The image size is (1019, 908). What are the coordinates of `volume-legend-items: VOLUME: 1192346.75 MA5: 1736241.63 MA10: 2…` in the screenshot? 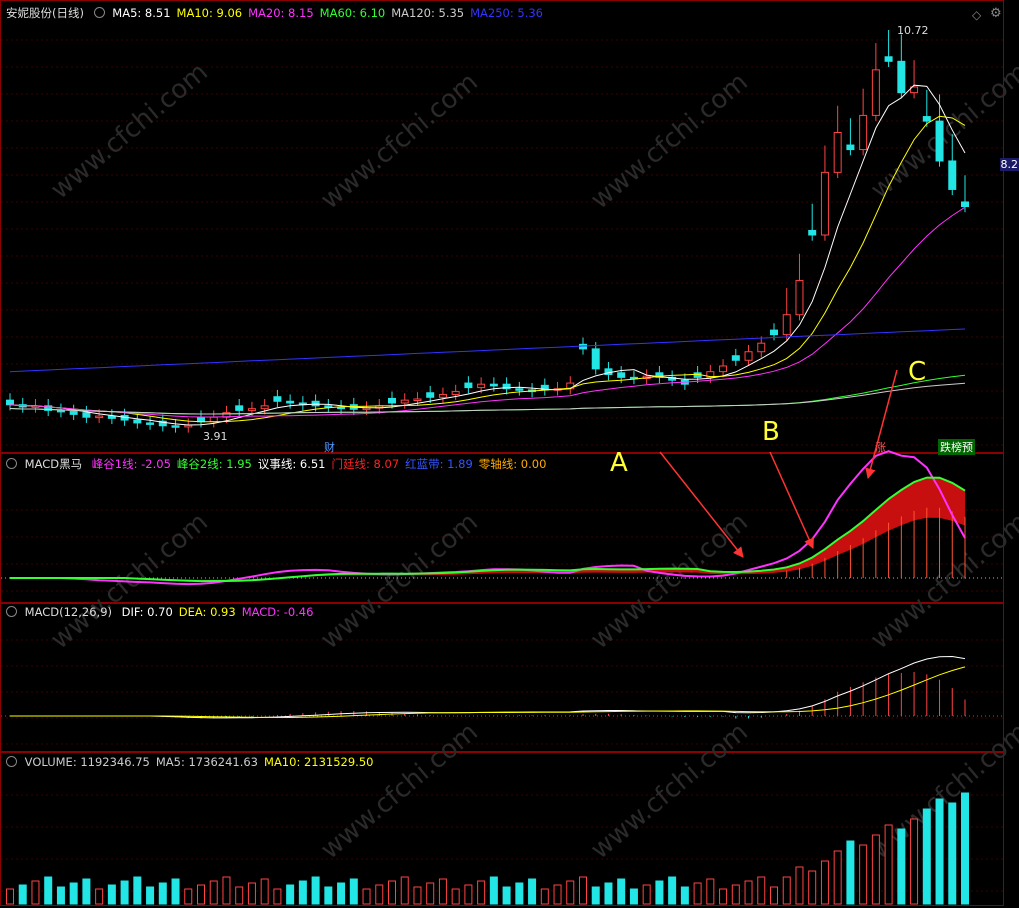 It's located at (202, 762).